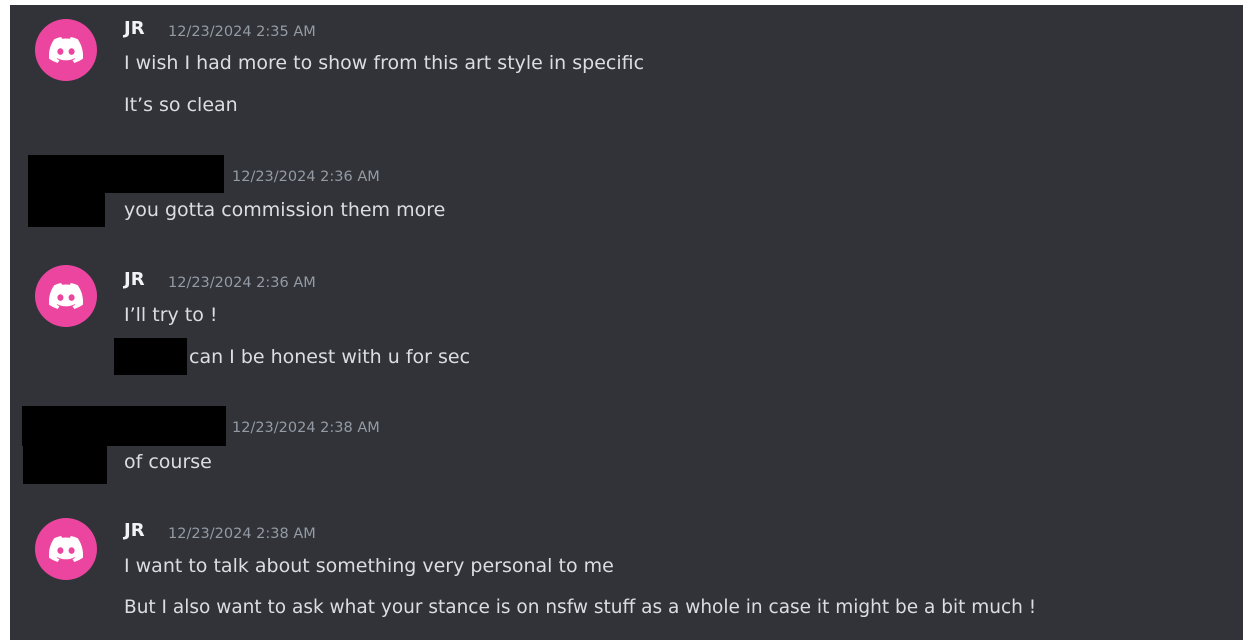 The height and width of the screenshot is (640, 1243). I want to click on message-timestamp: 12/23/2024 2:35 AM, so click(242, 32).